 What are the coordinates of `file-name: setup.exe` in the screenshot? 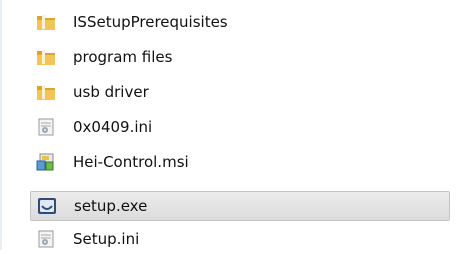 It's located at (111, 206).